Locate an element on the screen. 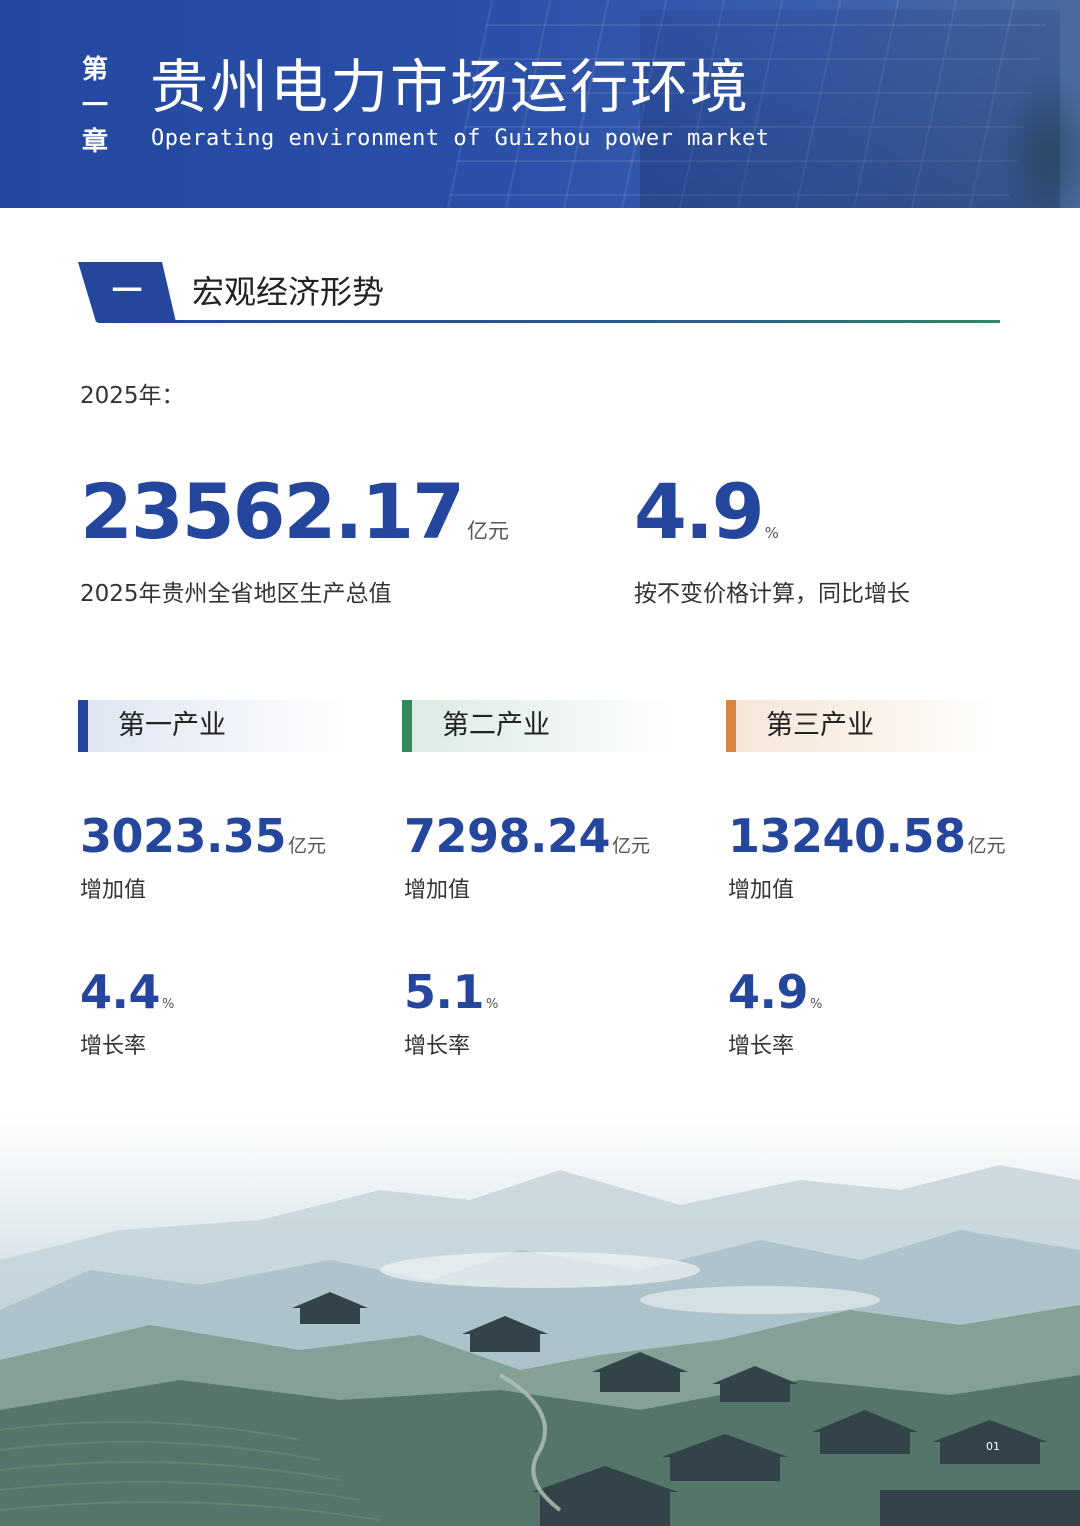 The height and width of the screenshot is (1526, 1080). section-title: 宏观经济形势 is located at coordinates (288, 292).